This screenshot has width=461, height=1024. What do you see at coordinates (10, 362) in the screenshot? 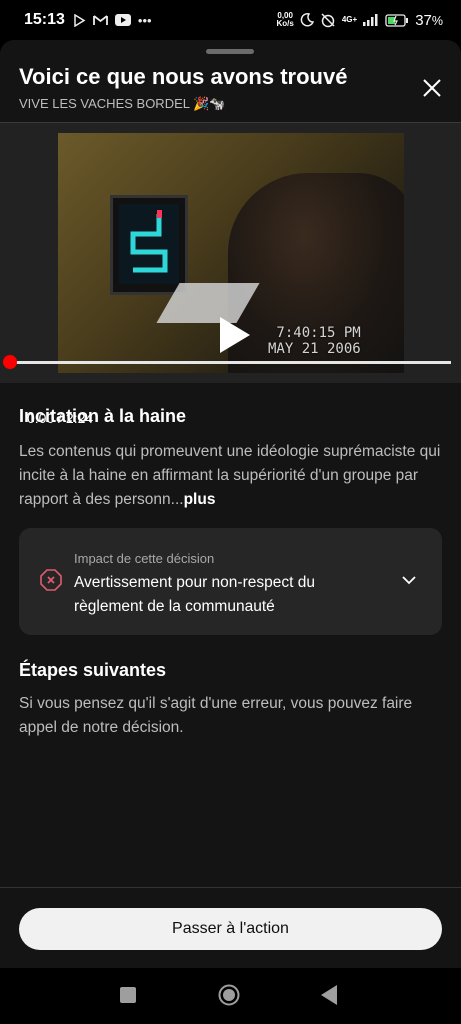
I see `video-scrubber` at bounding box center [10, 362].